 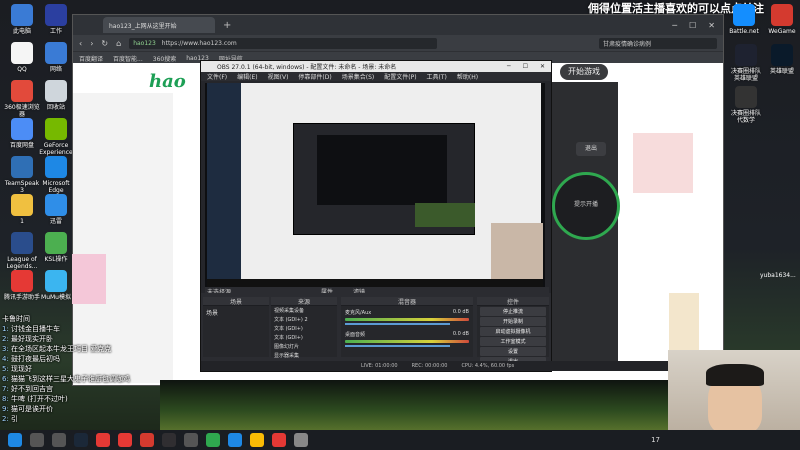 What do you see at coordinates (513, 331) in the screenshot?
I see `obs-control-button: 启动虚拟摄像机` at bounding box center [513, 331].